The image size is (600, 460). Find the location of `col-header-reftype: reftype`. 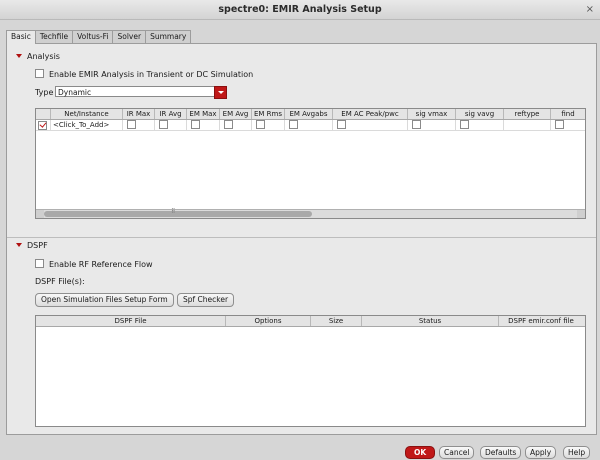

col-header-reftype: reftype is located at coordinates (527, 114).